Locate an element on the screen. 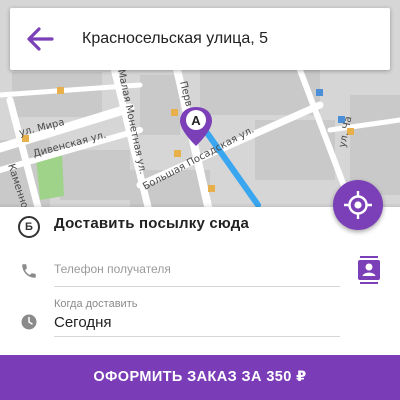 This screenshot has width=400, height=400. crosshair-location-icon is located at coordinates (358, 205).